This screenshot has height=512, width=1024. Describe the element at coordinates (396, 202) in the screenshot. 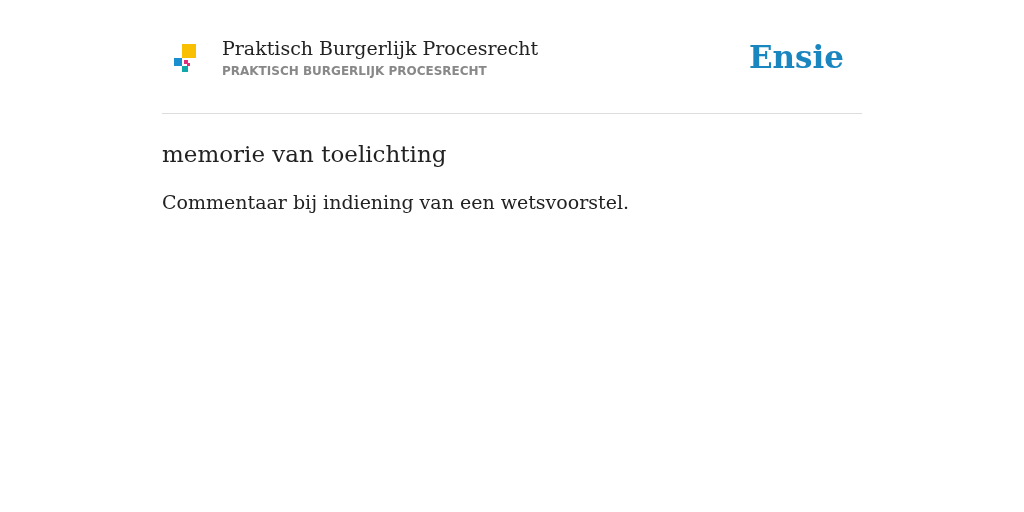

I see `entry-definition: Commentaar bij indiening van een wetsvoorstel.` at that location.